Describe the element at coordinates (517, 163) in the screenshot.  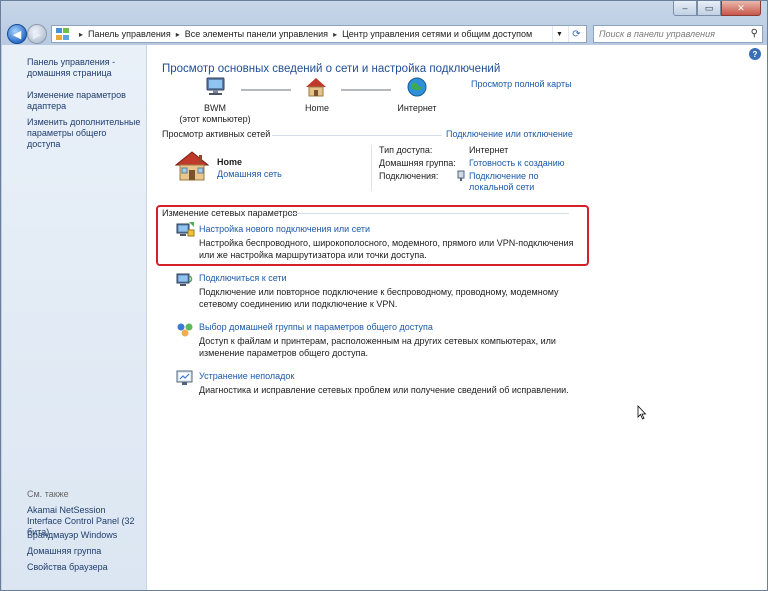
I see `homegroup-link: Готовность к созданию` at that location.